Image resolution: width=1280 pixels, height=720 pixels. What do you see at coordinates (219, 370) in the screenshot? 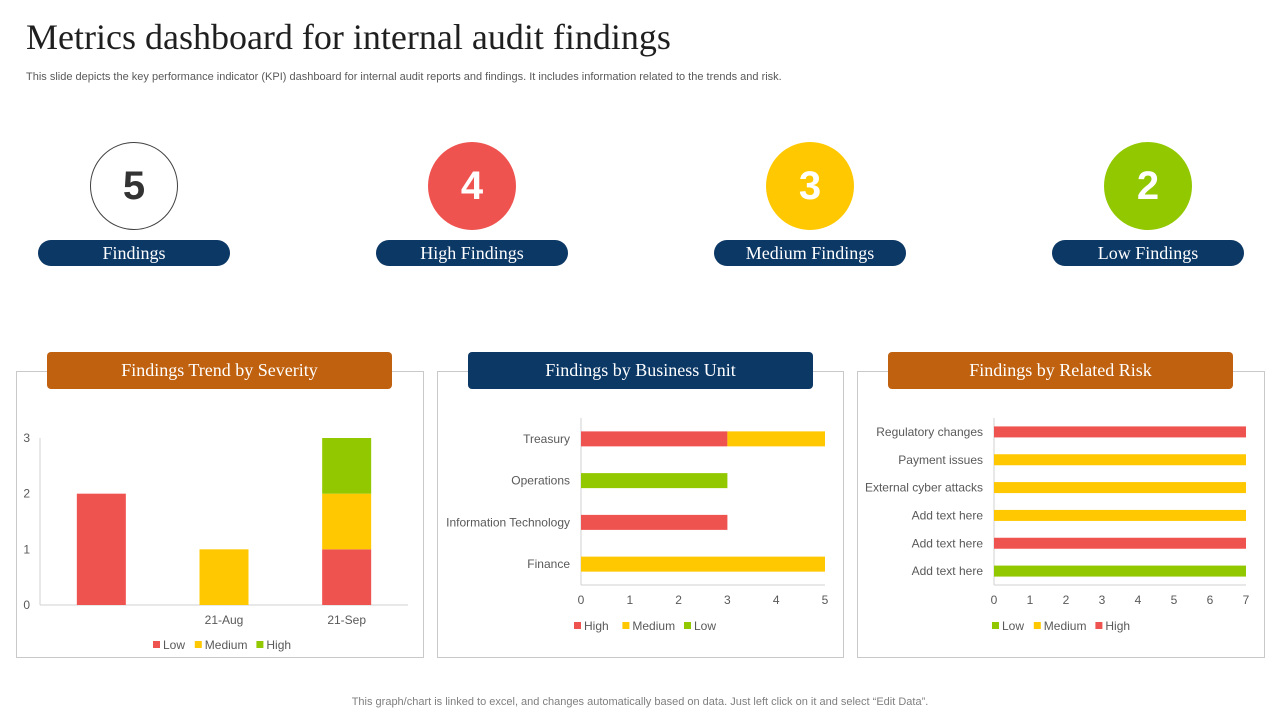
I see `severity-trend-heading: Findings Trend by Severity` at bounding box center [219, 370].